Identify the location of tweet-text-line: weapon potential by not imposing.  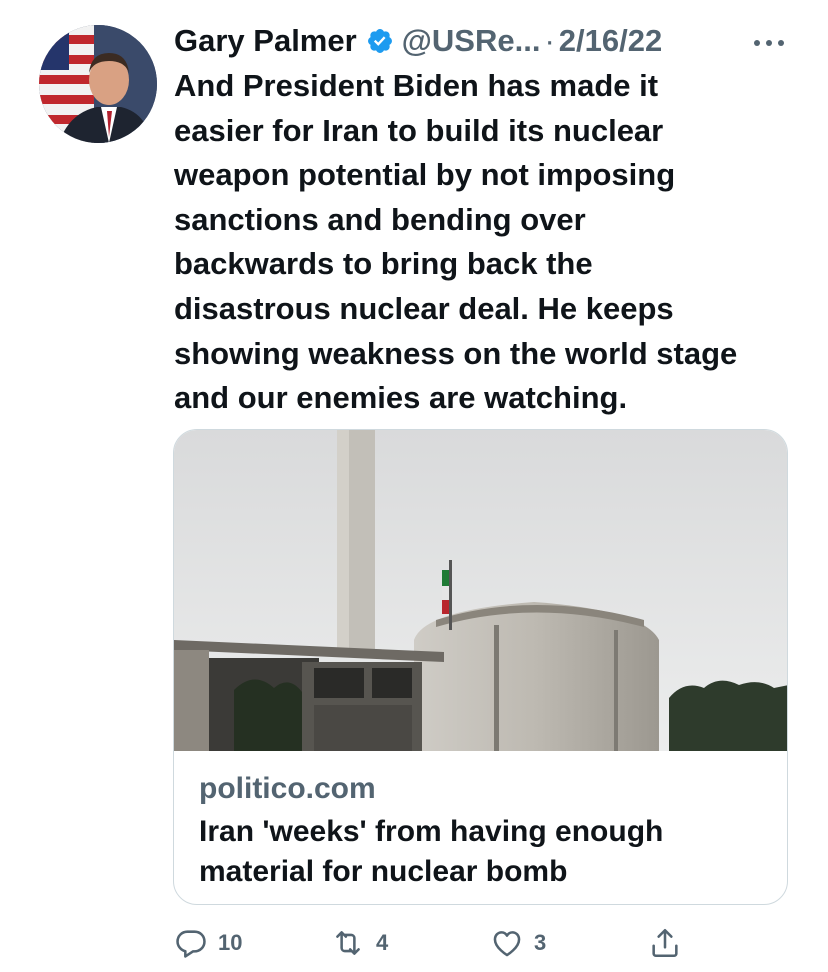
(425, 175).